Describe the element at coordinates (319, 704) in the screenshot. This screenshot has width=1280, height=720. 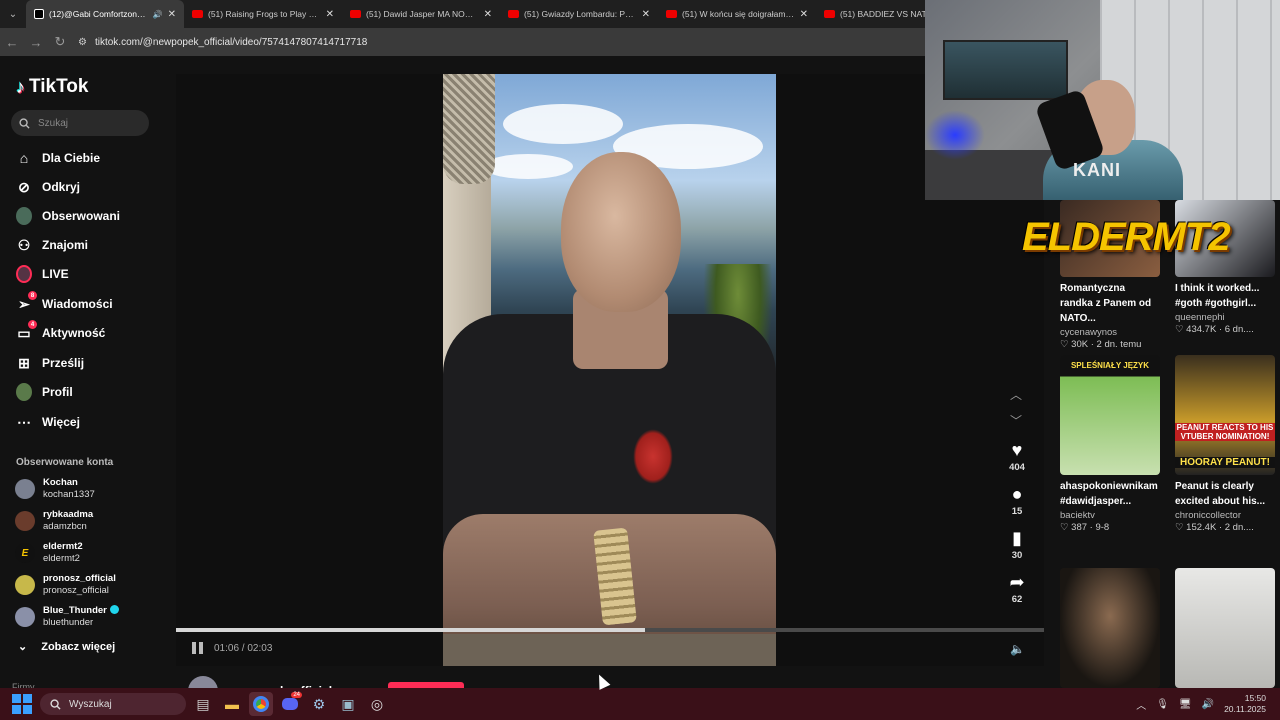
I see `steam-icon: ⚙` at that location.